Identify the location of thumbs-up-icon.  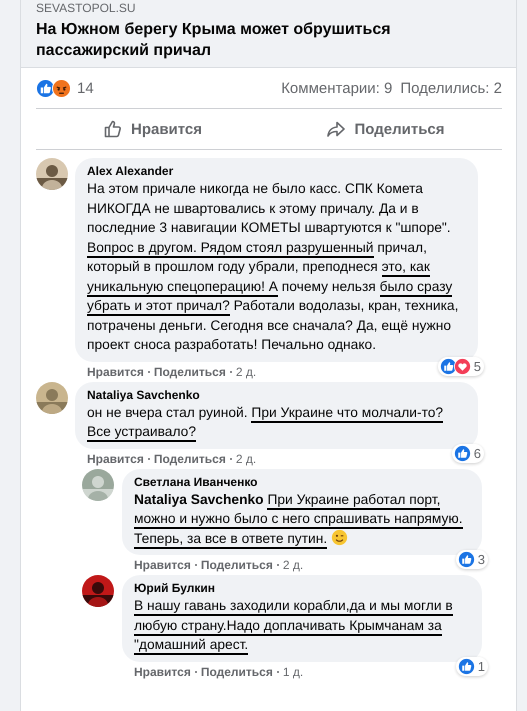
(112, 129).